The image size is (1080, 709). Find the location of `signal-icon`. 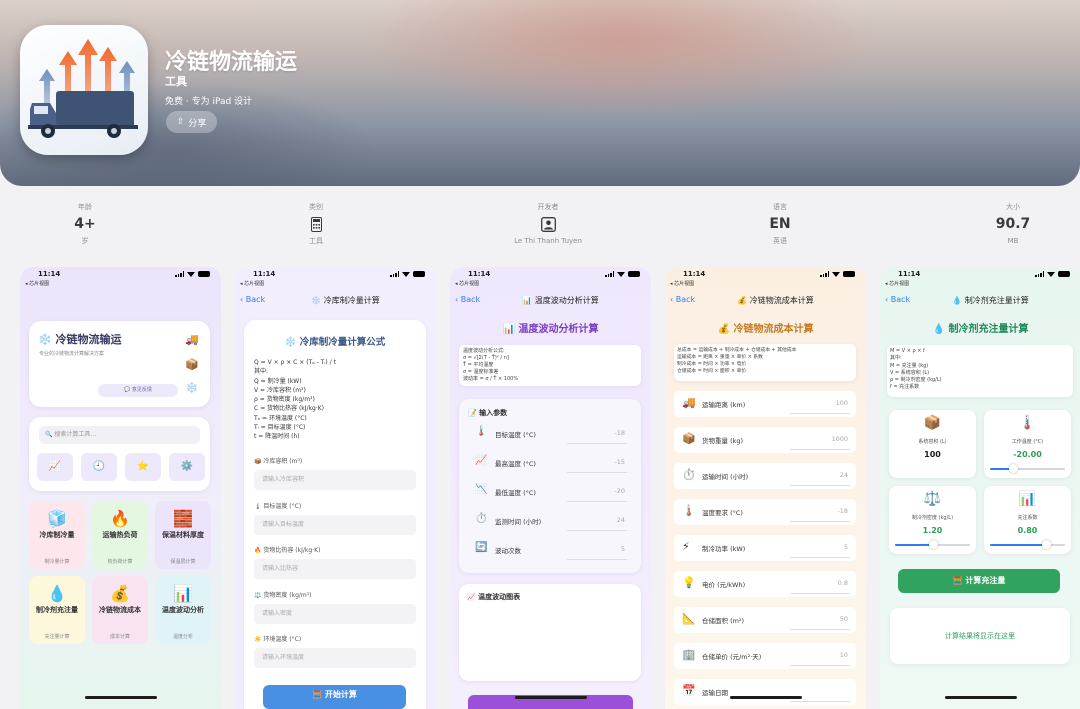

signal-icon is located at coordinates (824, 274).